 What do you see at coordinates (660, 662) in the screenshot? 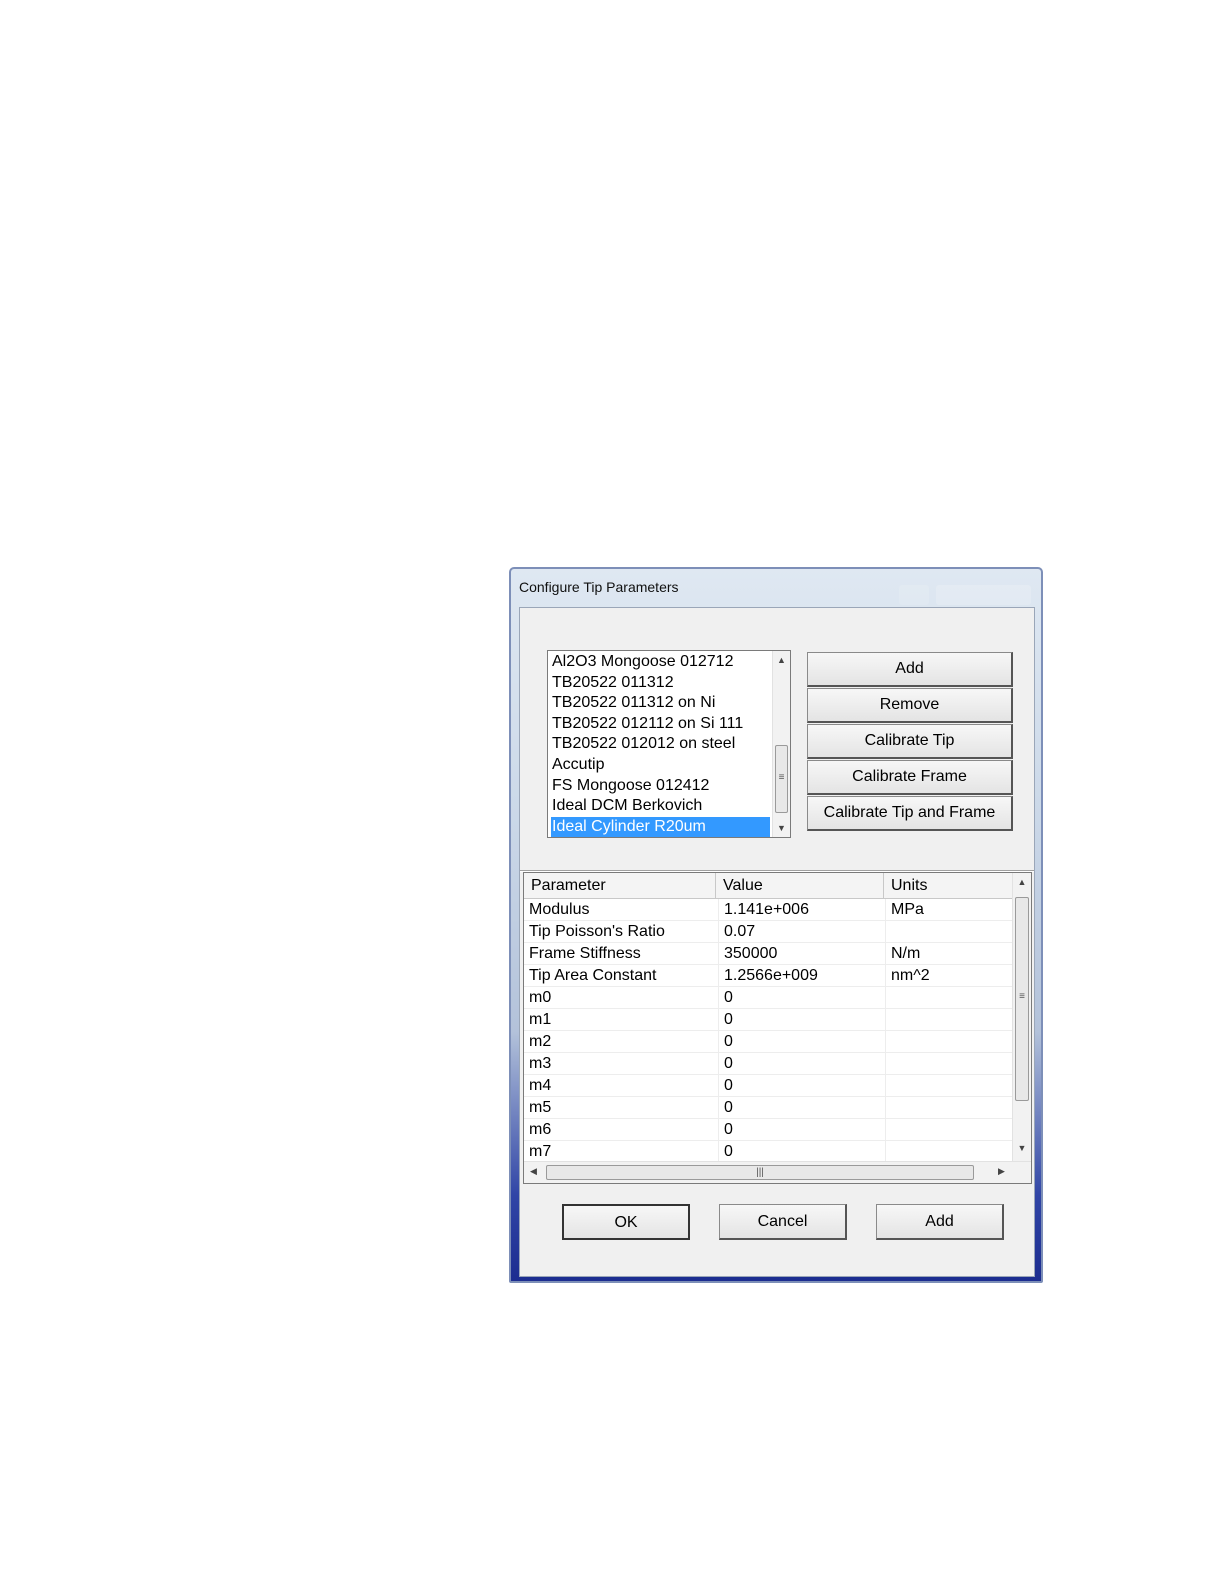
I see `tip-list-item: Al2O3 Mongoose 012712` at bounding box center [660, 662].